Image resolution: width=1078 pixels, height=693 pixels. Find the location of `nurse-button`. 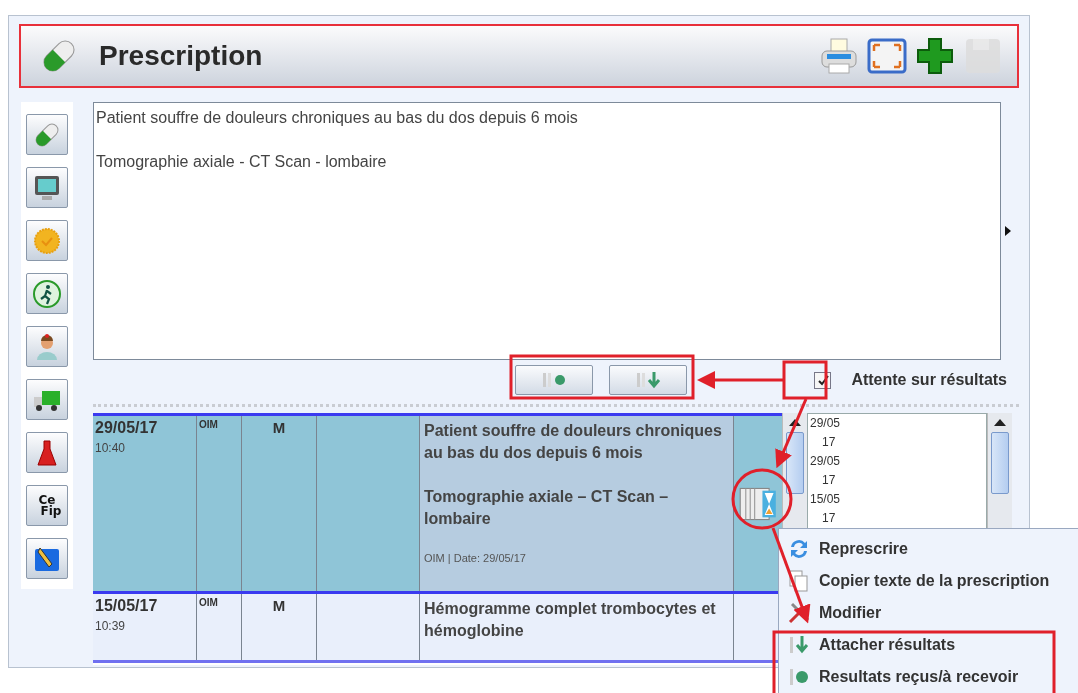

nurse-button is located at coordinates (47, 346).